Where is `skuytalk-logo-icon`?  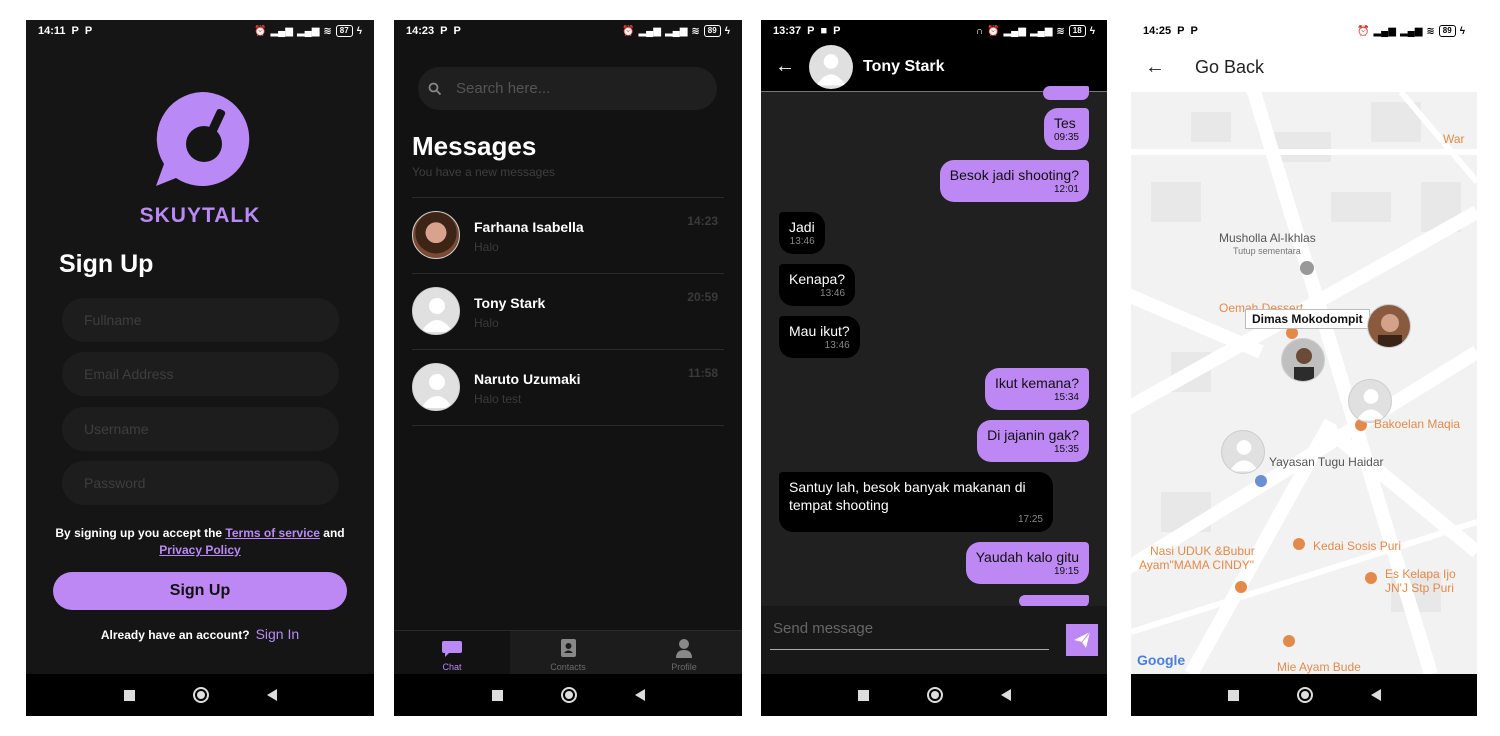
skuytalk-logo-icon is located at coordinates (203, 138).